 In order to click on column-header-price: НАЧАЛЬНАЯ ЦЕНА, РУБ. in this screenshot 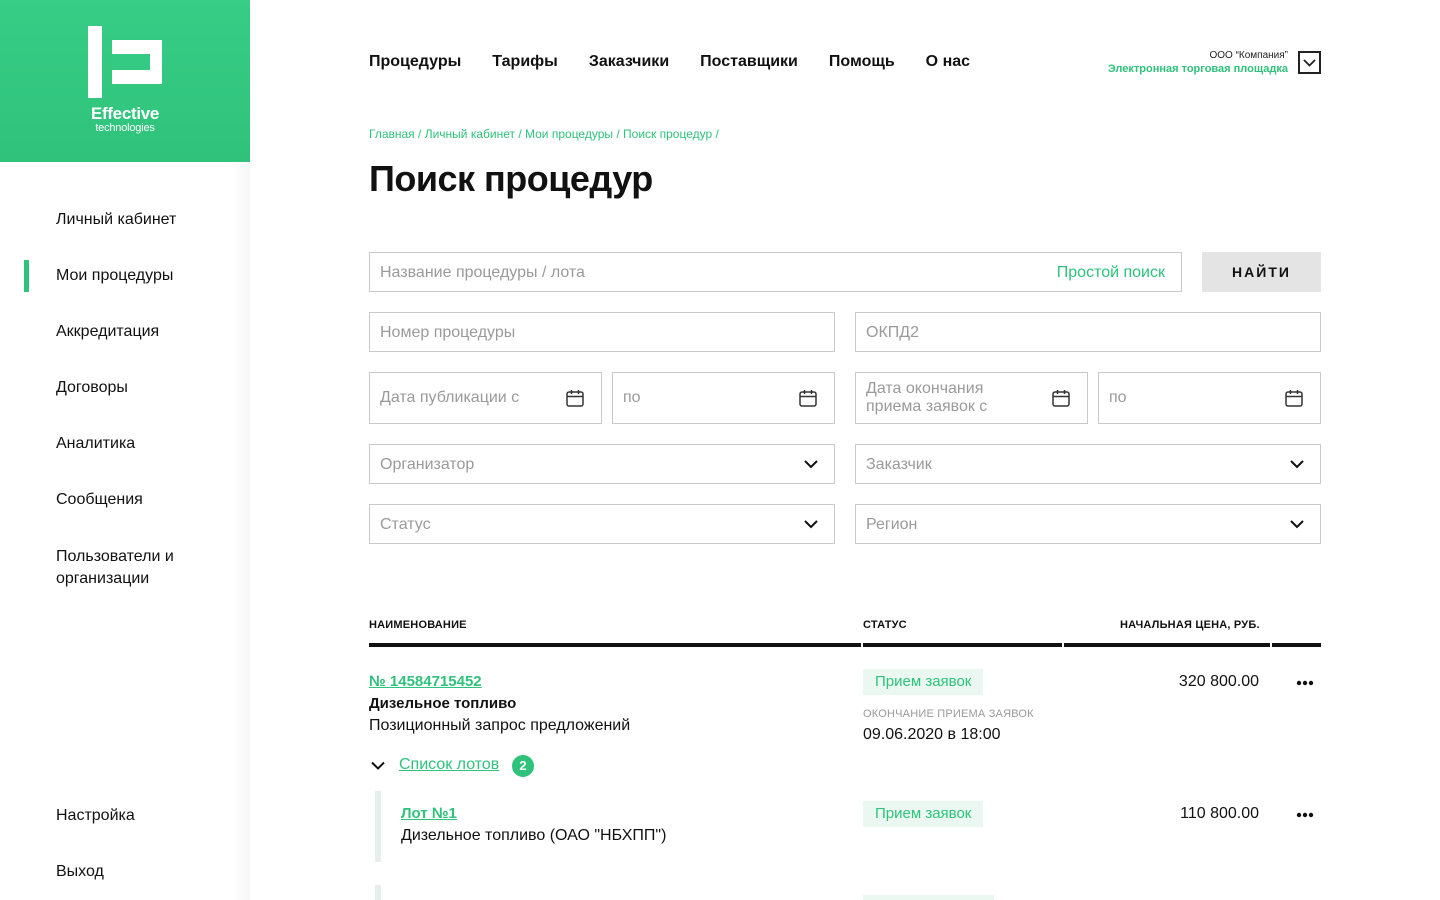, I will do `click(1190, 625)`.